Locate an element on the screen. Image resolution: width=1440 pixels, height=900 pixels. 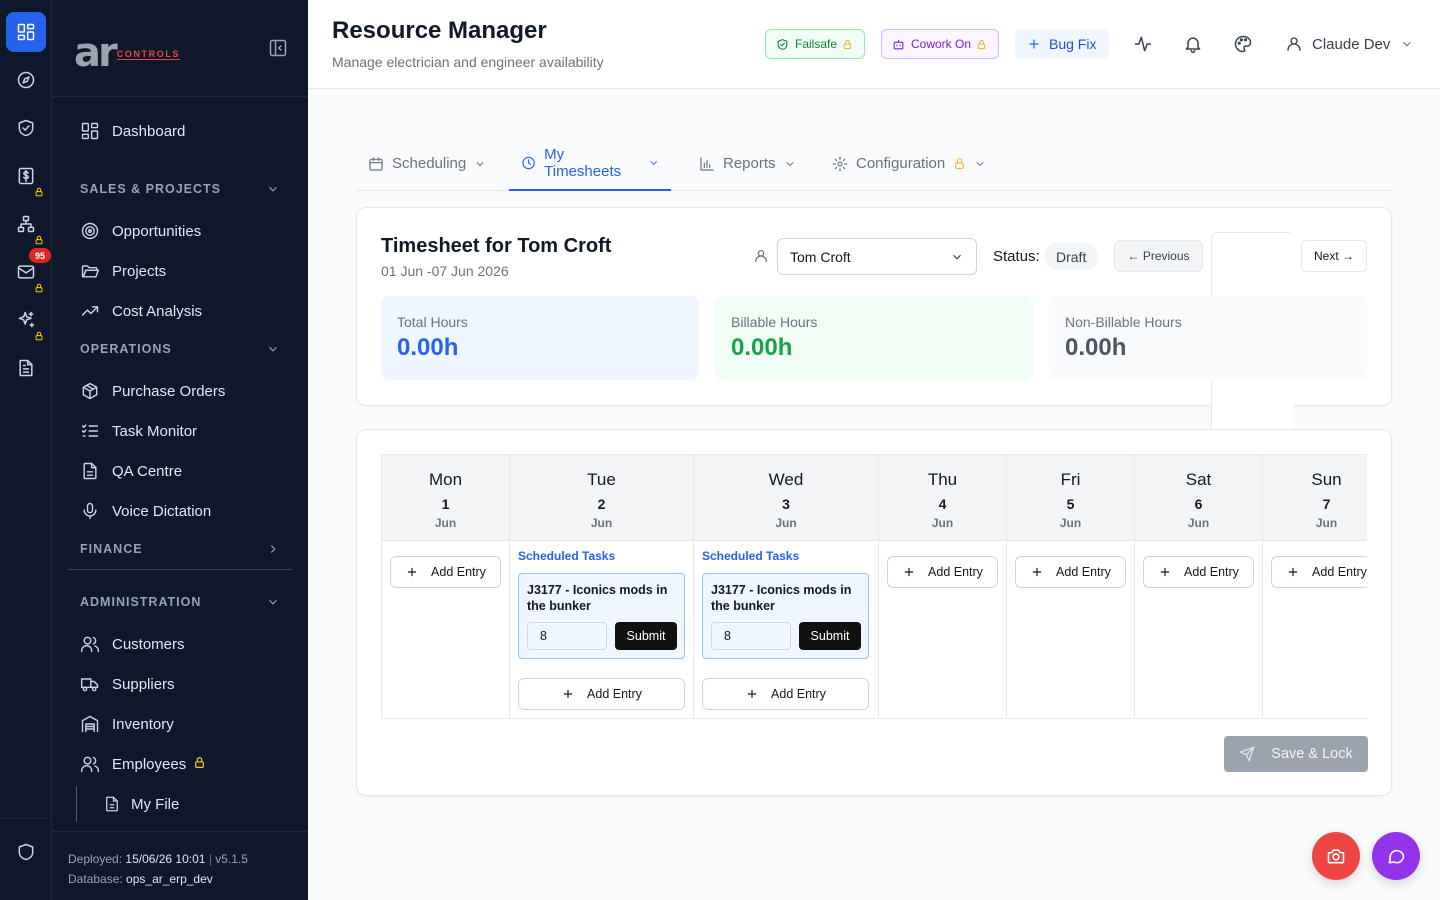
sidebar-item-label: Voice Dictation is located at coordinates (162, 511).